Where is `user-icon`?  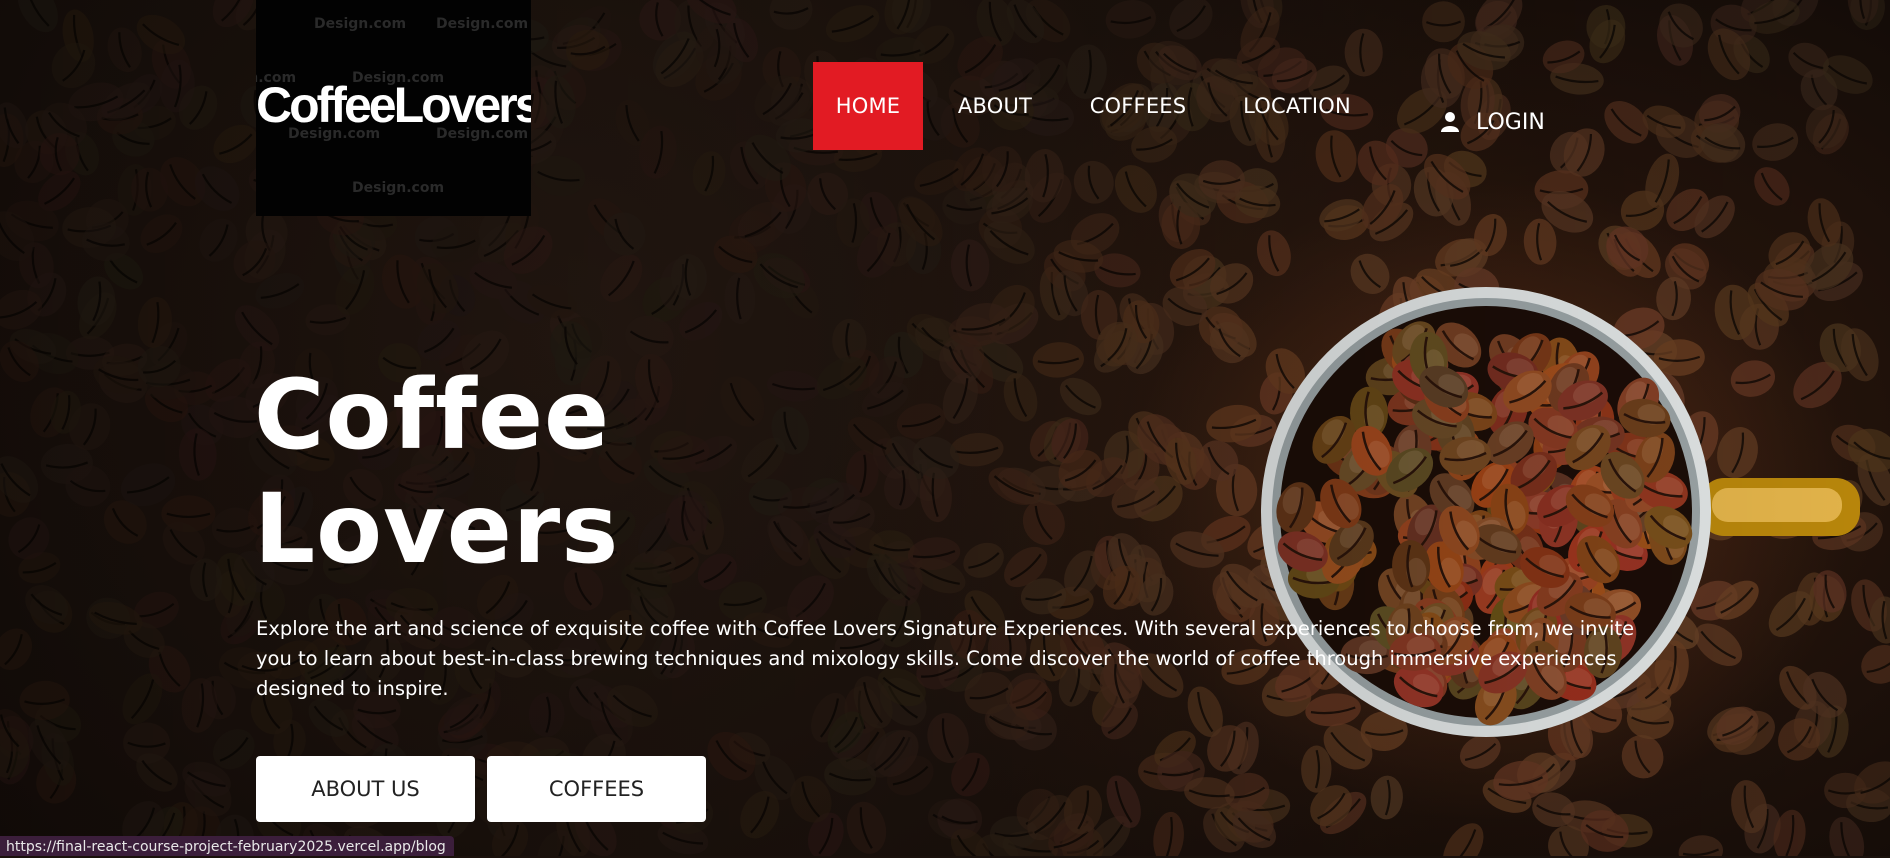
user-icon is located at coordinates (1450, 122).